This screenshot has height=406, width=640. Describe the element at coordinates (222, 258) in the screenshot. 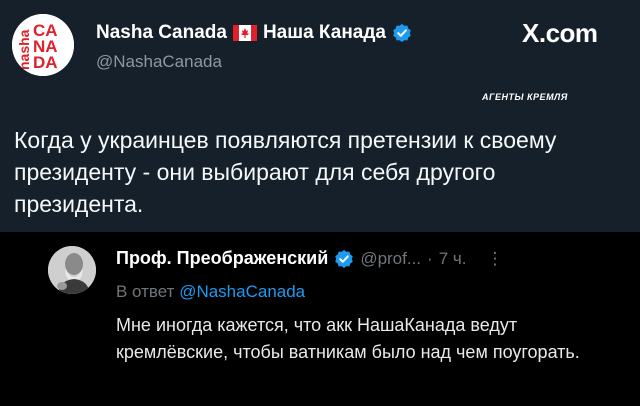

I see `reply-author-name: Проф. Преображенский` at that location.